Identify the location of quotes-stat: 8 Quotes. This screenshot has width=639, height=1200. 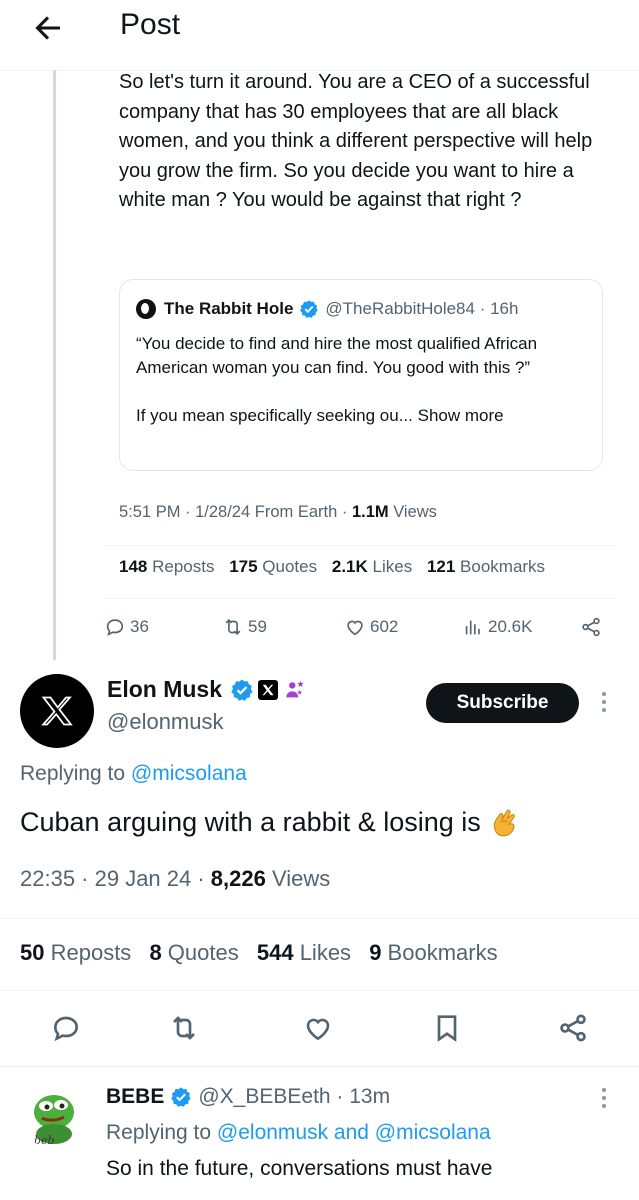
(193, 952).